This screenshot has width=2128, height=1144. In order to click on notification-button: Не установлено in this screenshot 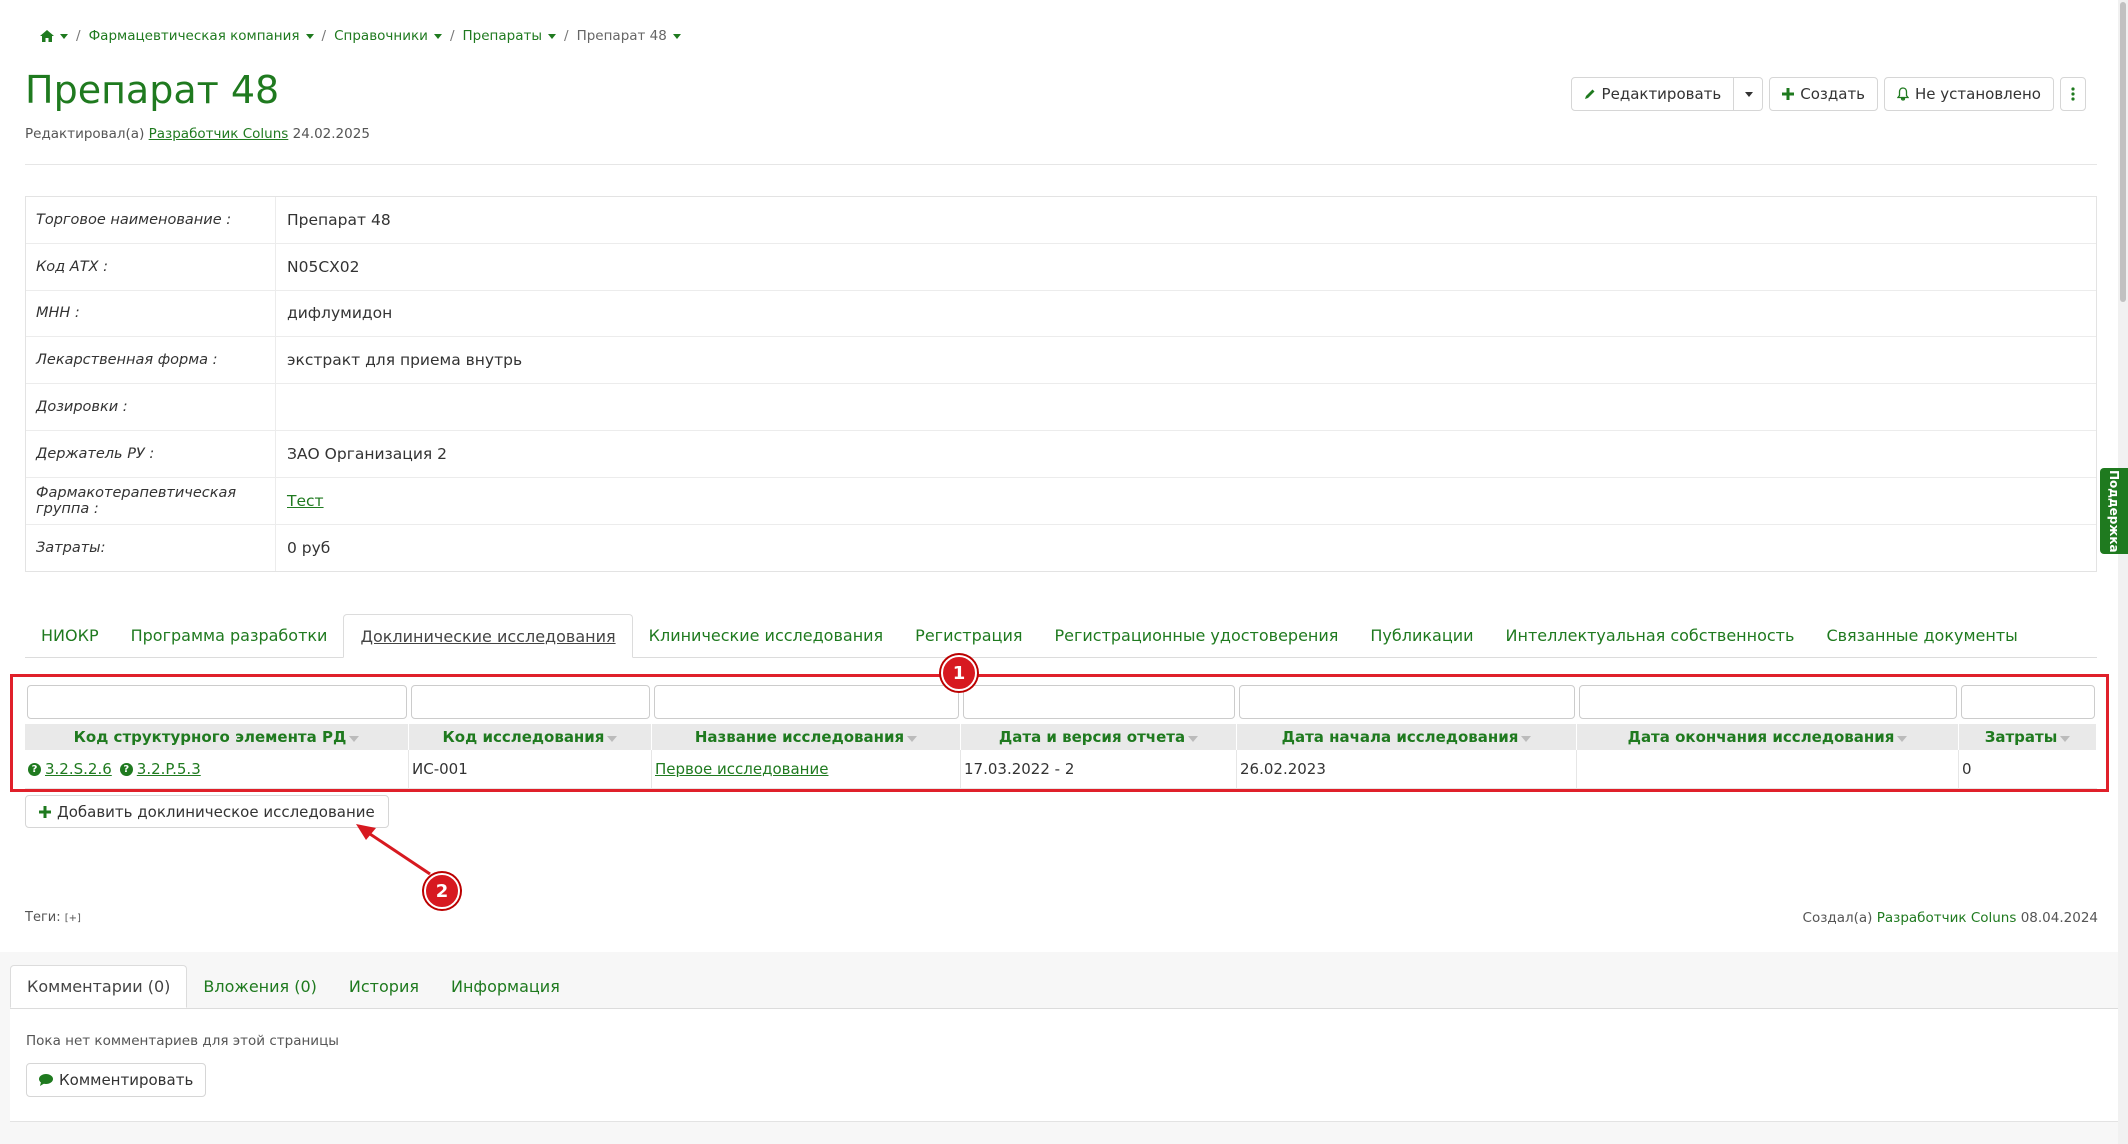, I will do `click(1969, 94)`.